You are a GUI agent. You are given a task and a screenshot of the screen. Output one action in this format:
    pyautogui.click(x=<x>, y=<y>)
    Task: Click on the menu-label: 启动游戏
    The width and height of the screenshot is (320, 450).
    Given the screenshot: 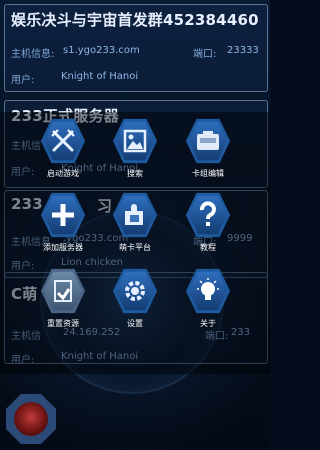 What is the action you would take?
    pyautogui.click(x=63, y=173)
    